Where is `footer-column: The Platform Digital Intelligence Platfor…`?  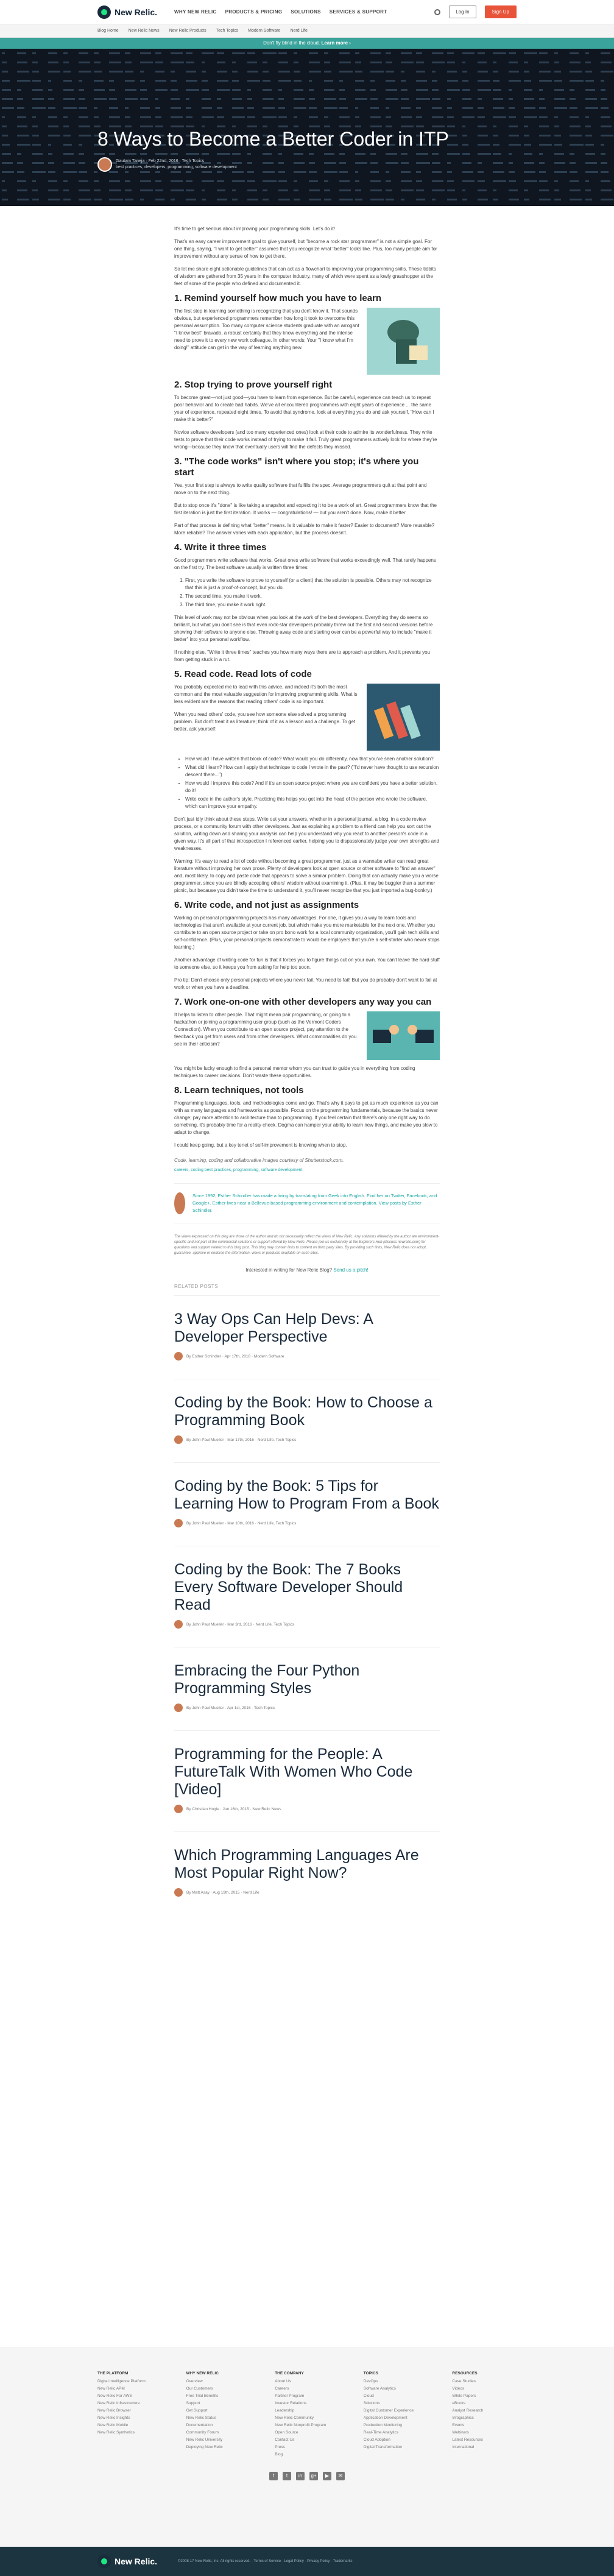 footer-column: The Platform Digital Intelligence Platfor… is located at coordinates (129, 2415).